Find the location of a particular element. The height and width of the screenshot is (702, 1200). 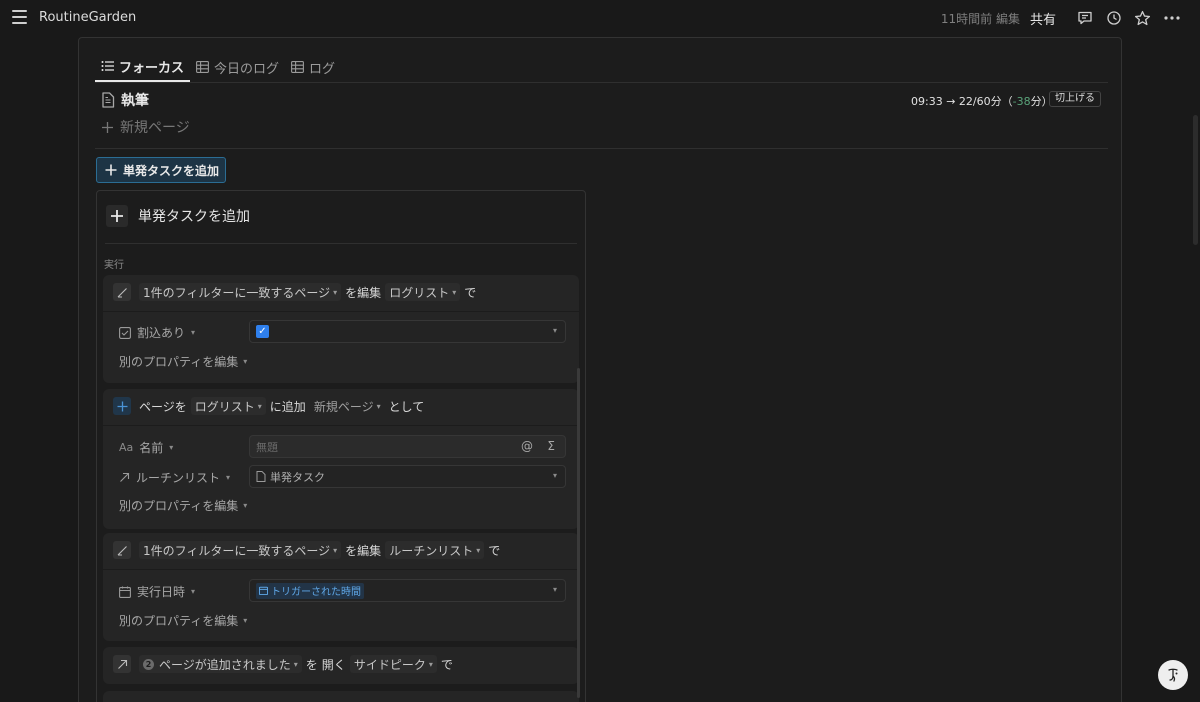

new-page-button: 新規ページ is located at coordinates (145, 127).